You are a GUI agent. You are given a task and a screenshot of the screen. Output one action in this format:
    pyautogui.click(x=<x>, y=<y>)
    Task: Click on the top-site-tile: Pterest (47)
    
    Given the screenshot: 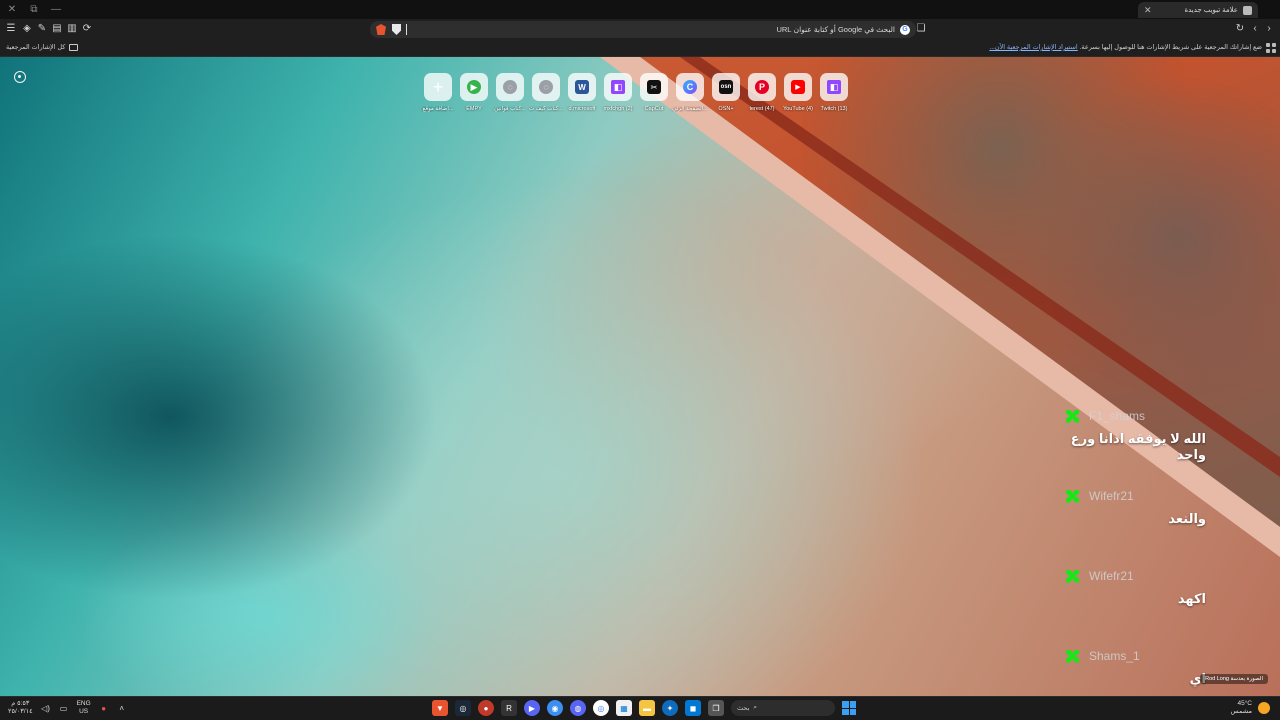 What is the action you would take?
    pyautogui.click(x=762, y=92)
    